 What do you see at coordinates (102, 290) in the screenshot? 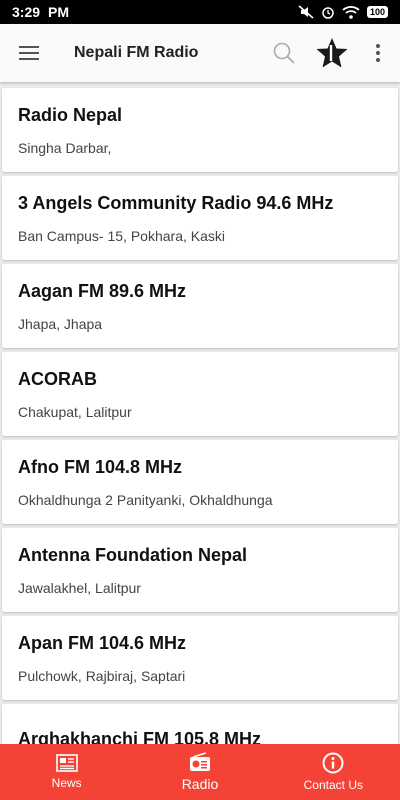
I see `station-name: Aagan FM 89.6 MHz` at bounding box center [102, 290].